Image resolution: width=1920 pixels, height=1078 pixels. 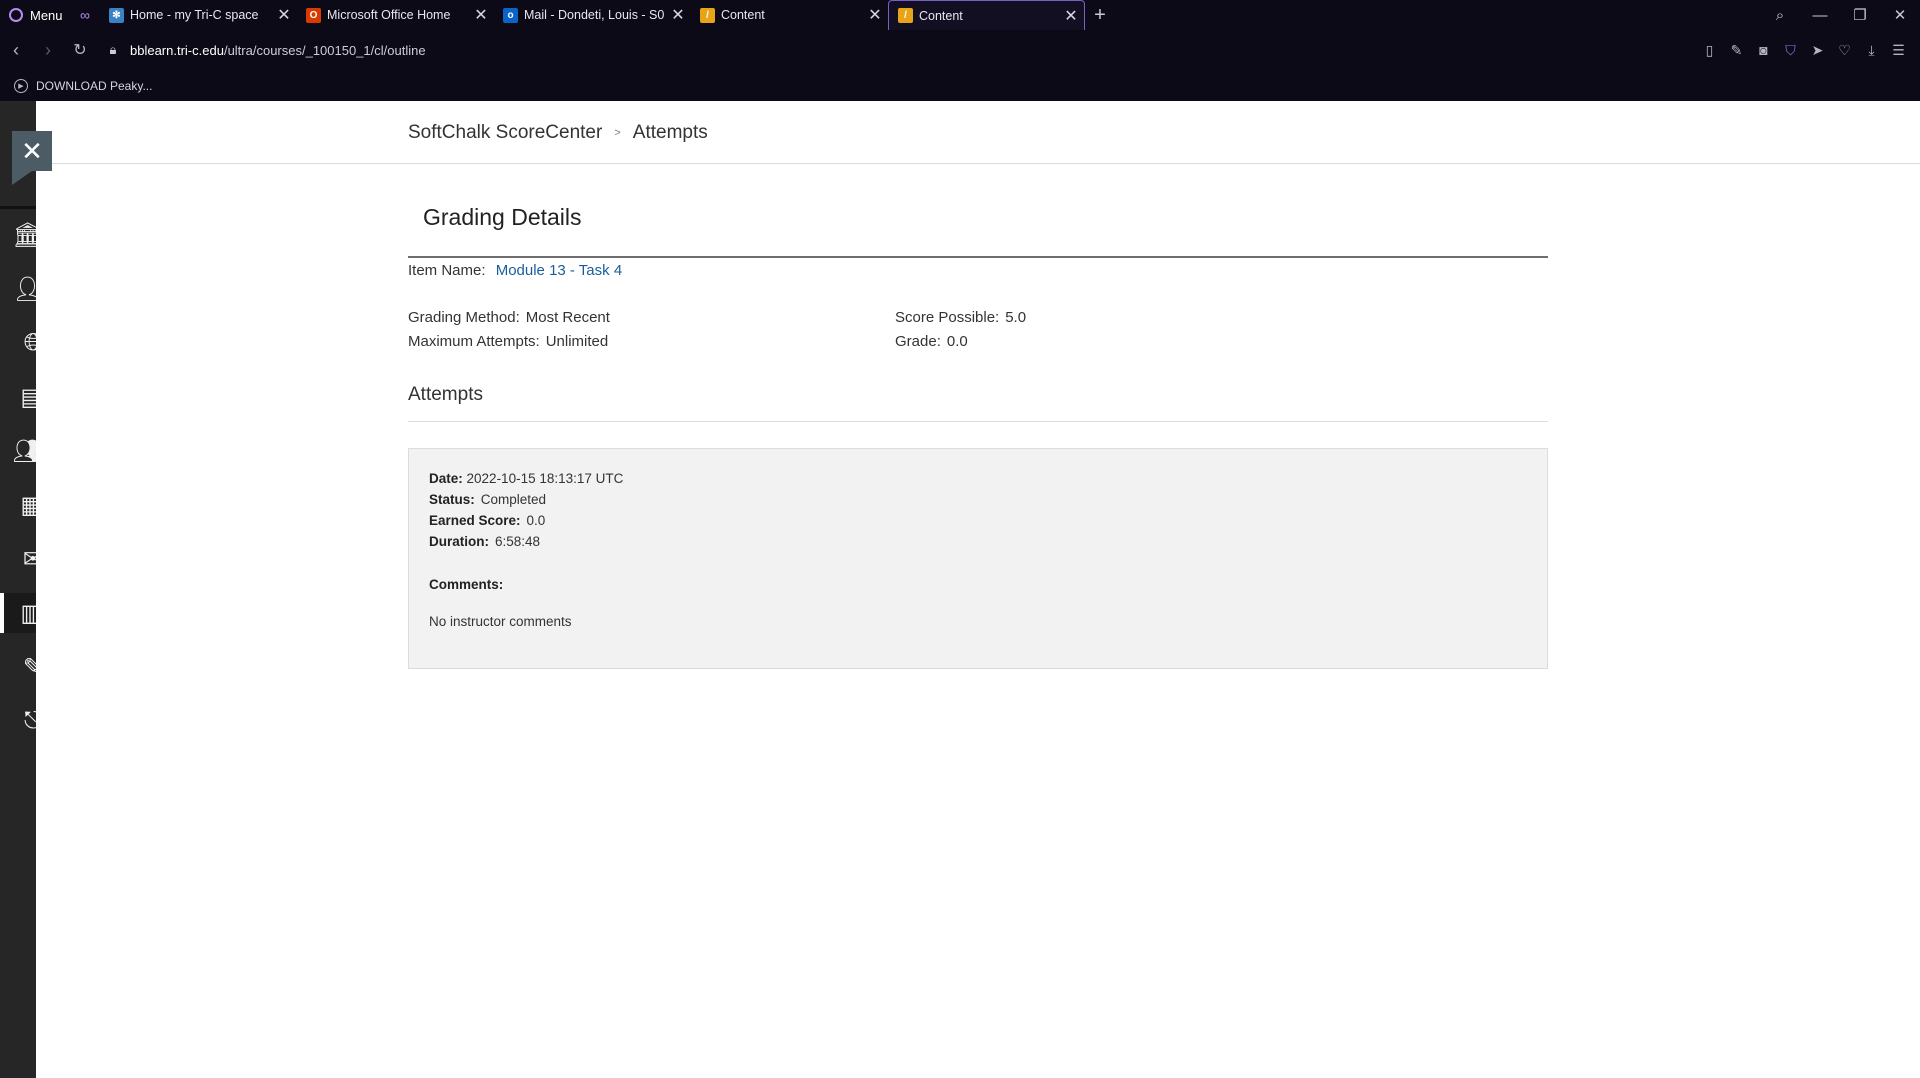 What do you see at coordinates (18, 451) in the screenshot?
I see `organizations-icon: 👥︎` at bounding box center [18, 451].